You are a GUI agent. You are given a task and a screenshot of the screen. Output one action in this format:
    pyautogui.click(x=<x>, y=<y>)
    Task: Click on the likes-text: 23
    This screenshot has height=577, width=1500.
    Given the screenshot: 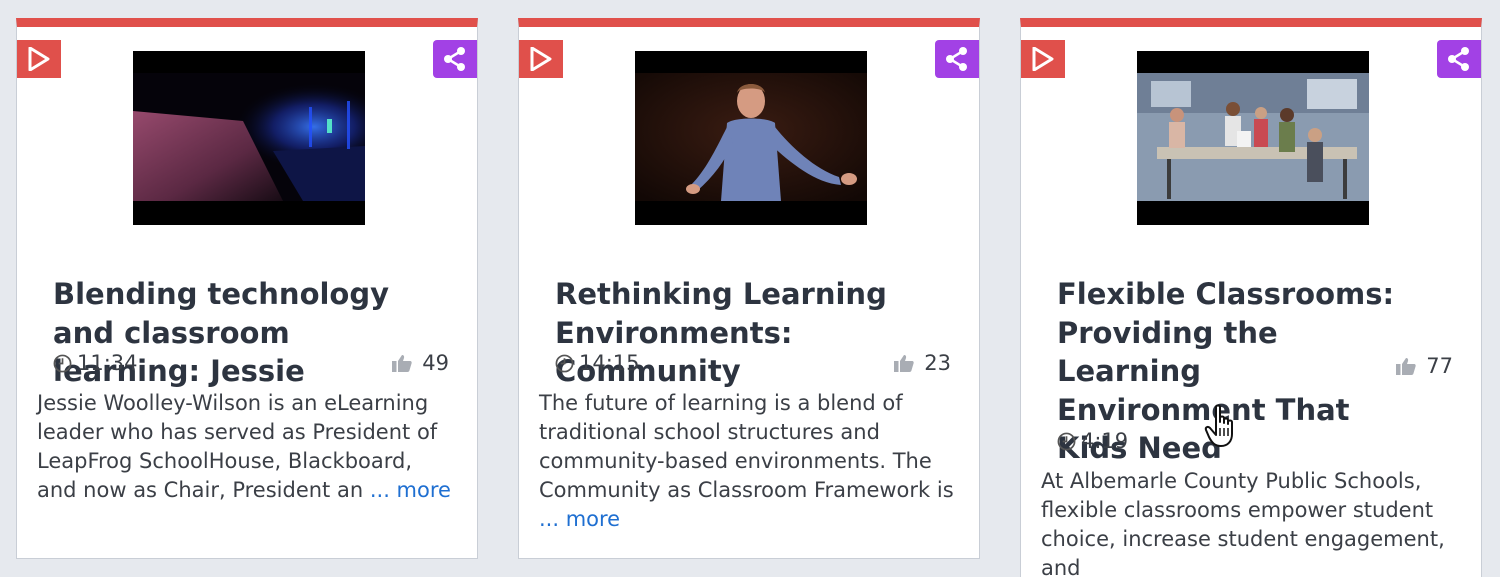 What is the action you would take?
    pyautogui.click(x=937, y=363)
    